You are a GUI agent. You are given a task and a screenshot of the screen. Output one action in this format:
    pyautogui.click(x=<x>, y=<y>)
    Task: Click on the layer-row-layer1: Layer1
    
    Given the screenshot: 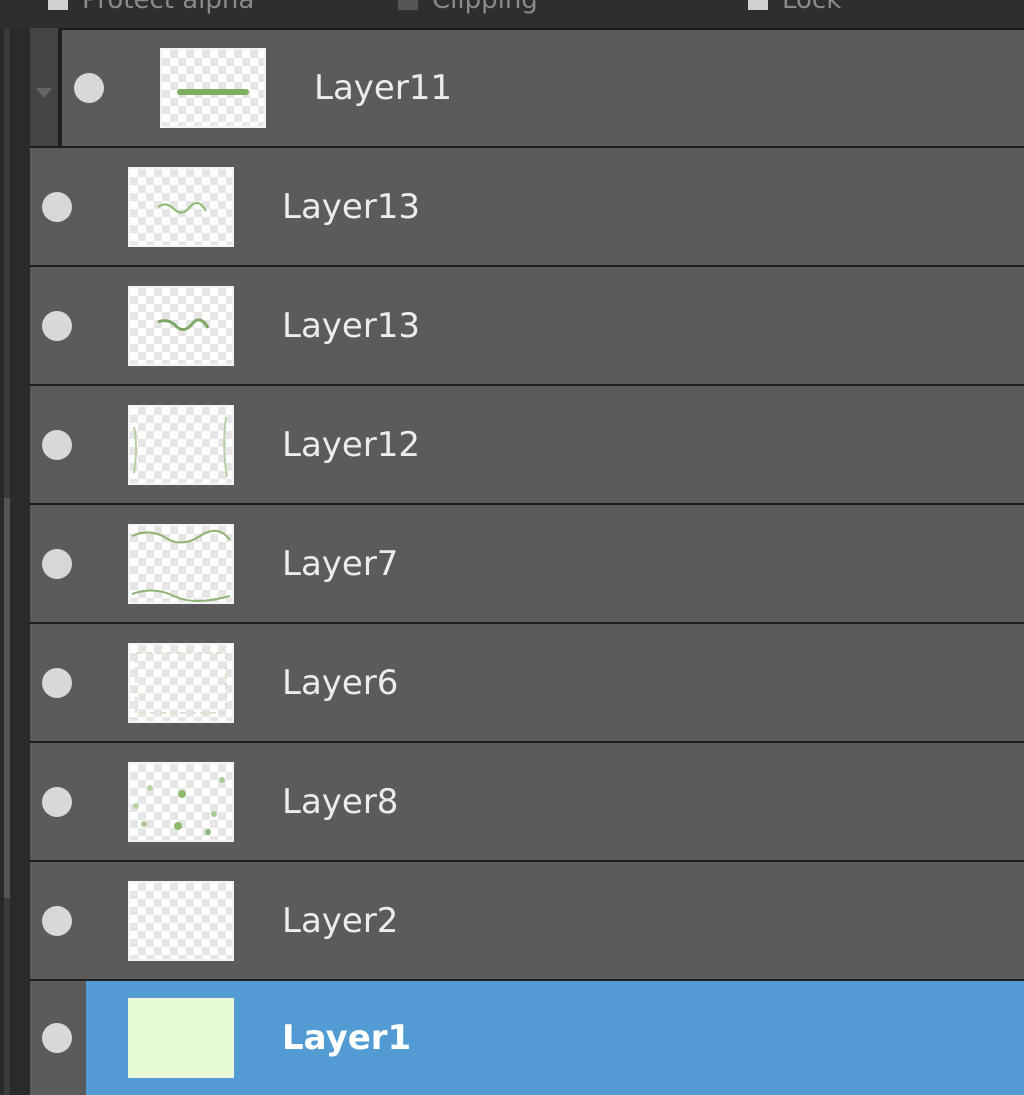 What is the action you would take?
    pyautogui.click(x=527, y=1037)
    